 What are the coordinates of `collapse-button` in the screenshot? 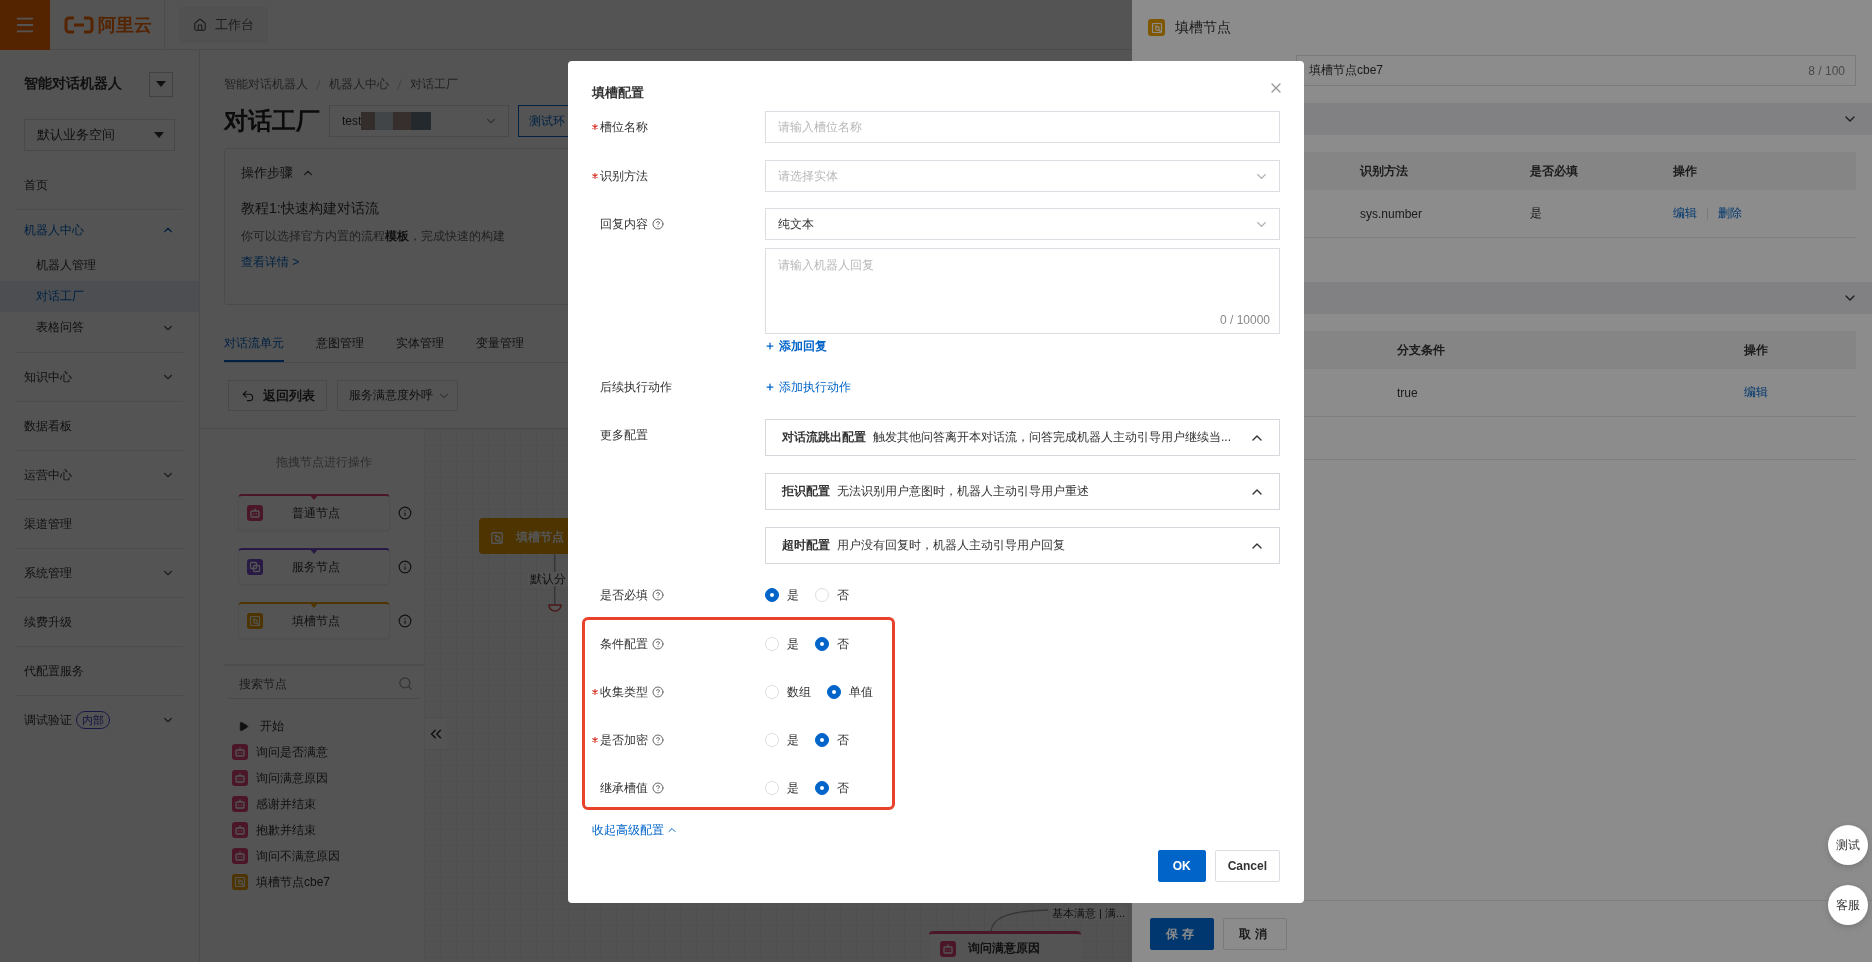 It's located at (436, 734).